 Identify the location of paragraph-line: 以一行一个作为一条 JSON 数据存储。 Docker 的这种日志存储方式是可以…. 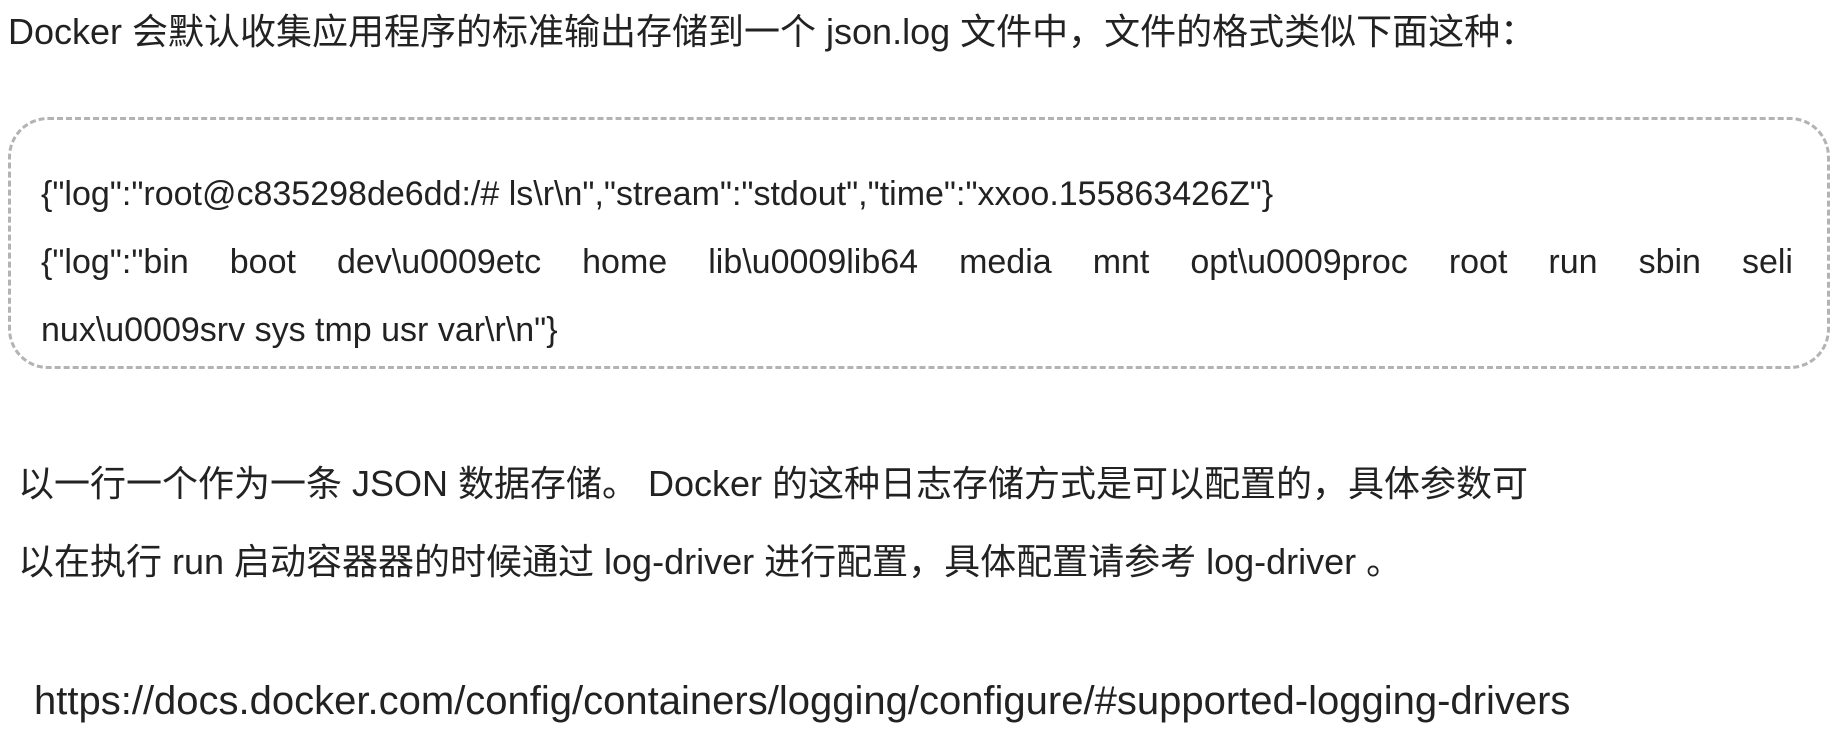
(773, 483).